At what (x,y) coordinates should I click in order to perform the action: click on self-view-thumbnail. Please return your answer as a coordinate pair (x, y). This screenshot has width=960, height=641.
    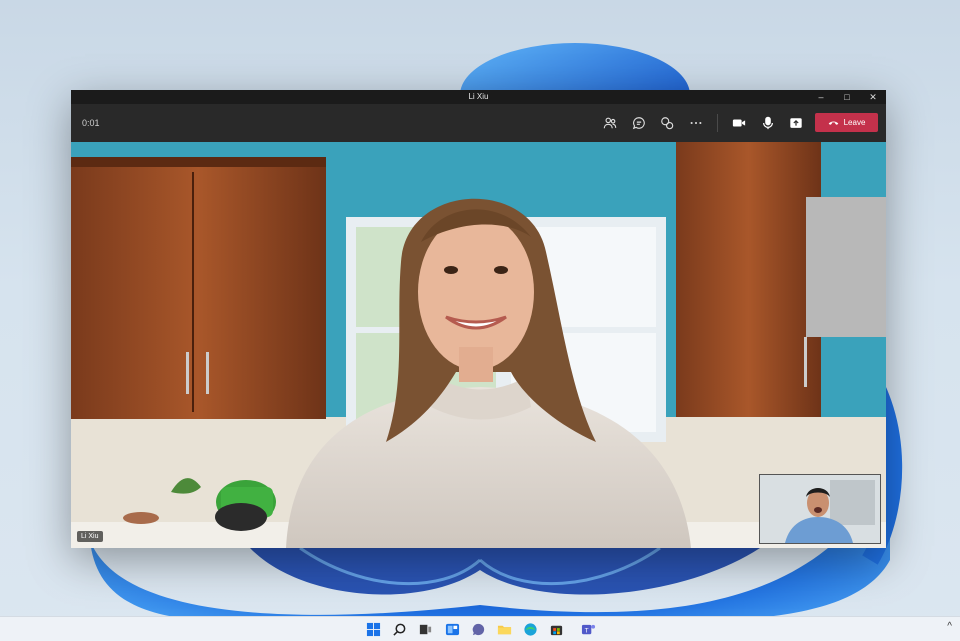
    Looking at the image, I should click on (820, 509).